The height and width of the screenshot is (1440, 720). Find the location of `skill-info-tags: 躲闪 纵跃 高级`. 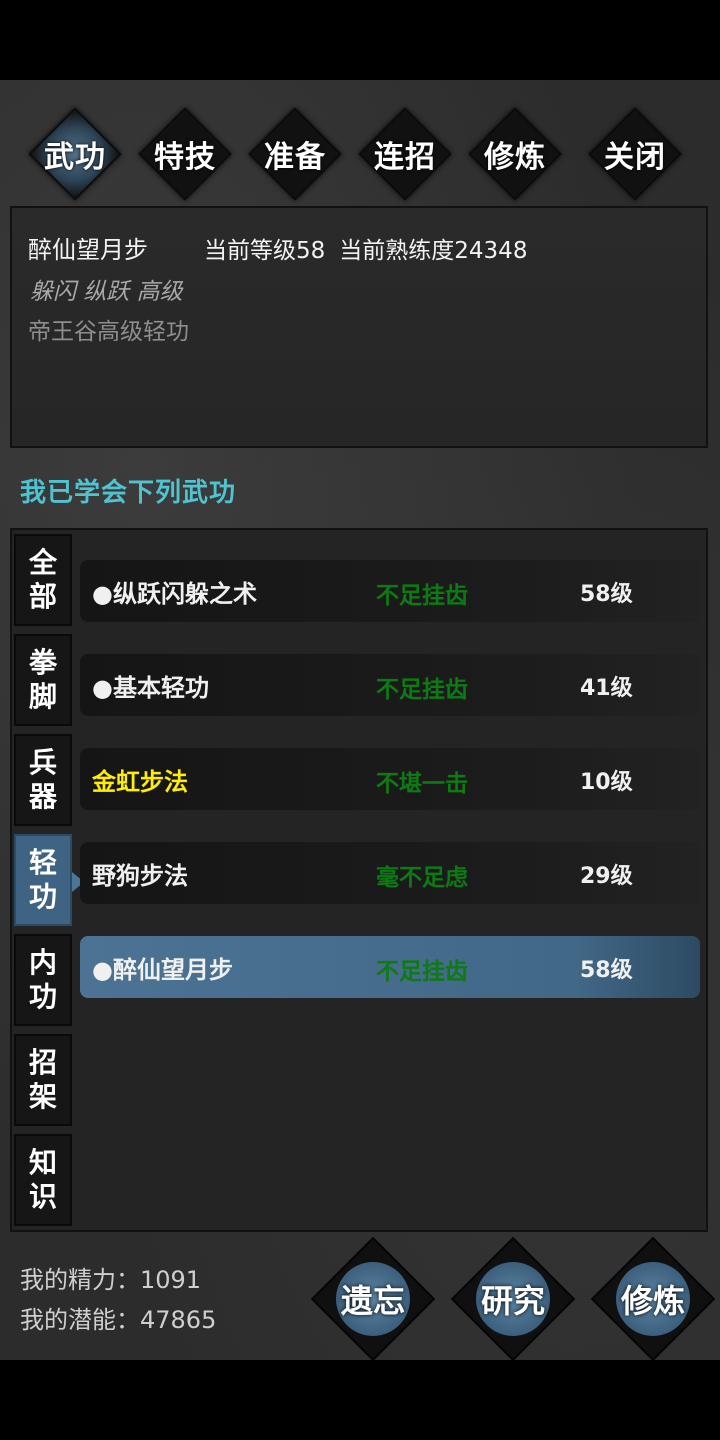

skill-info-tags: 躲闪 纵跃 高级 is located at coordinates (106, 292).